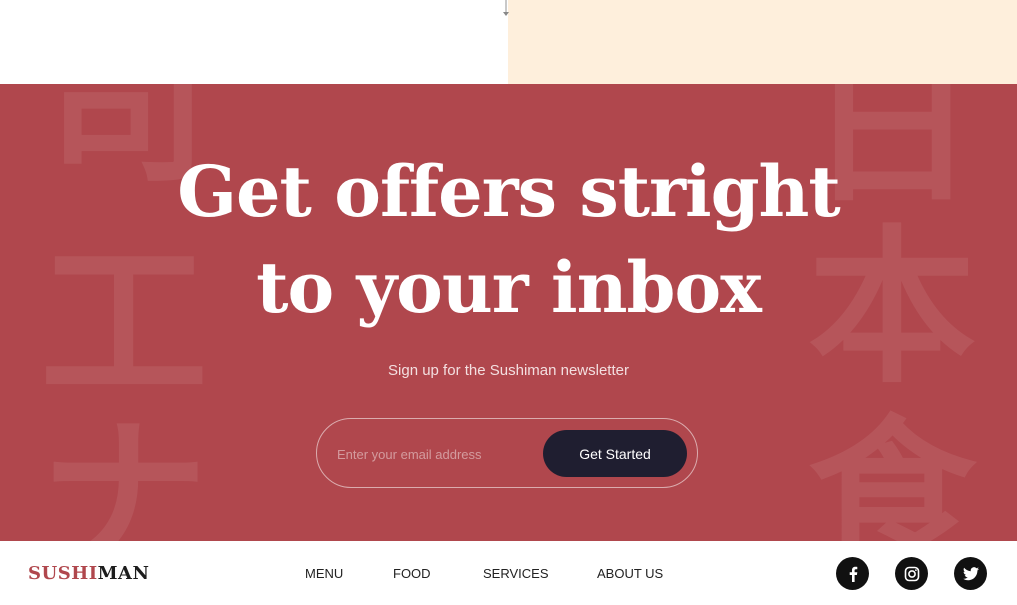  What do you see at coordinates (892, 470) in the screenshot?
I see `kanji-watermark: 食` at bounding box center [892, 470].